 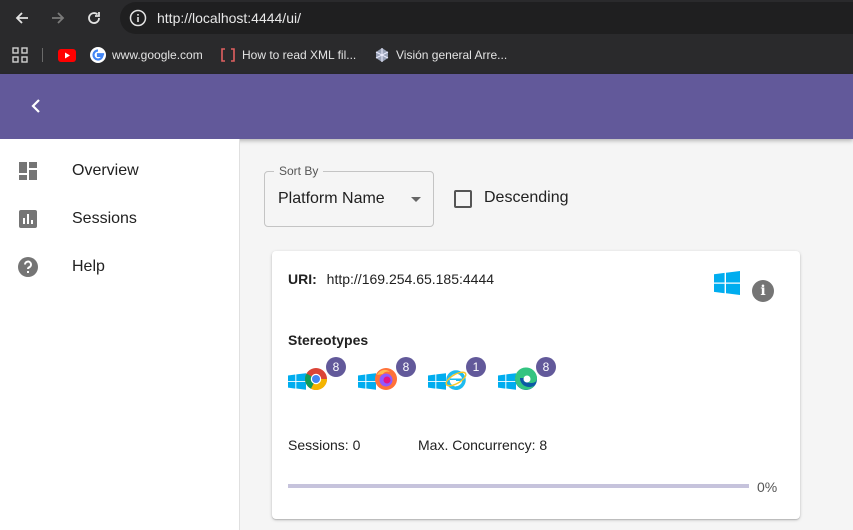 I want to click on sidebar-item-label: Help, so click(x=88, y=266).